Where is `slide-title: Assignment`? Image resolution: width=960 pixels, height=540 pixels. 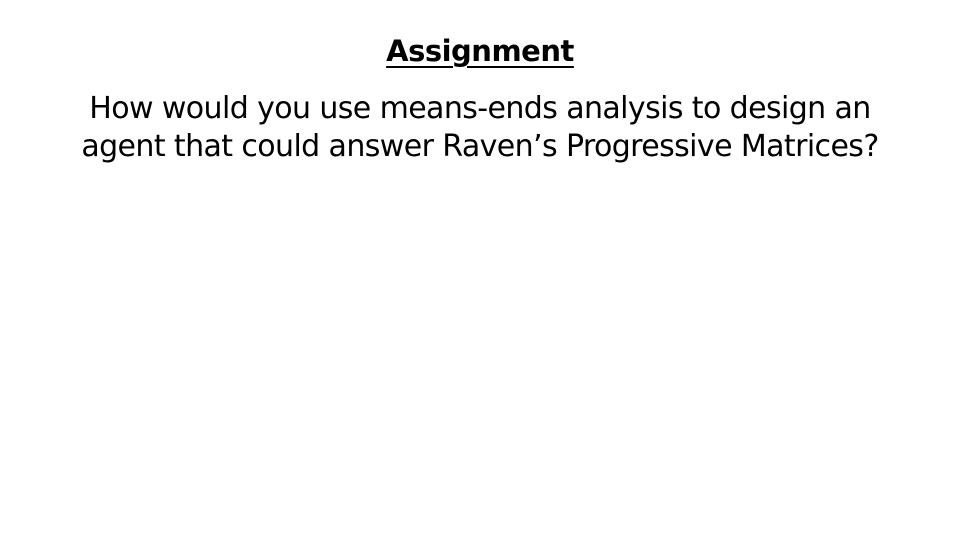 slide-title: Assignment is located at coordinates (480, 51).